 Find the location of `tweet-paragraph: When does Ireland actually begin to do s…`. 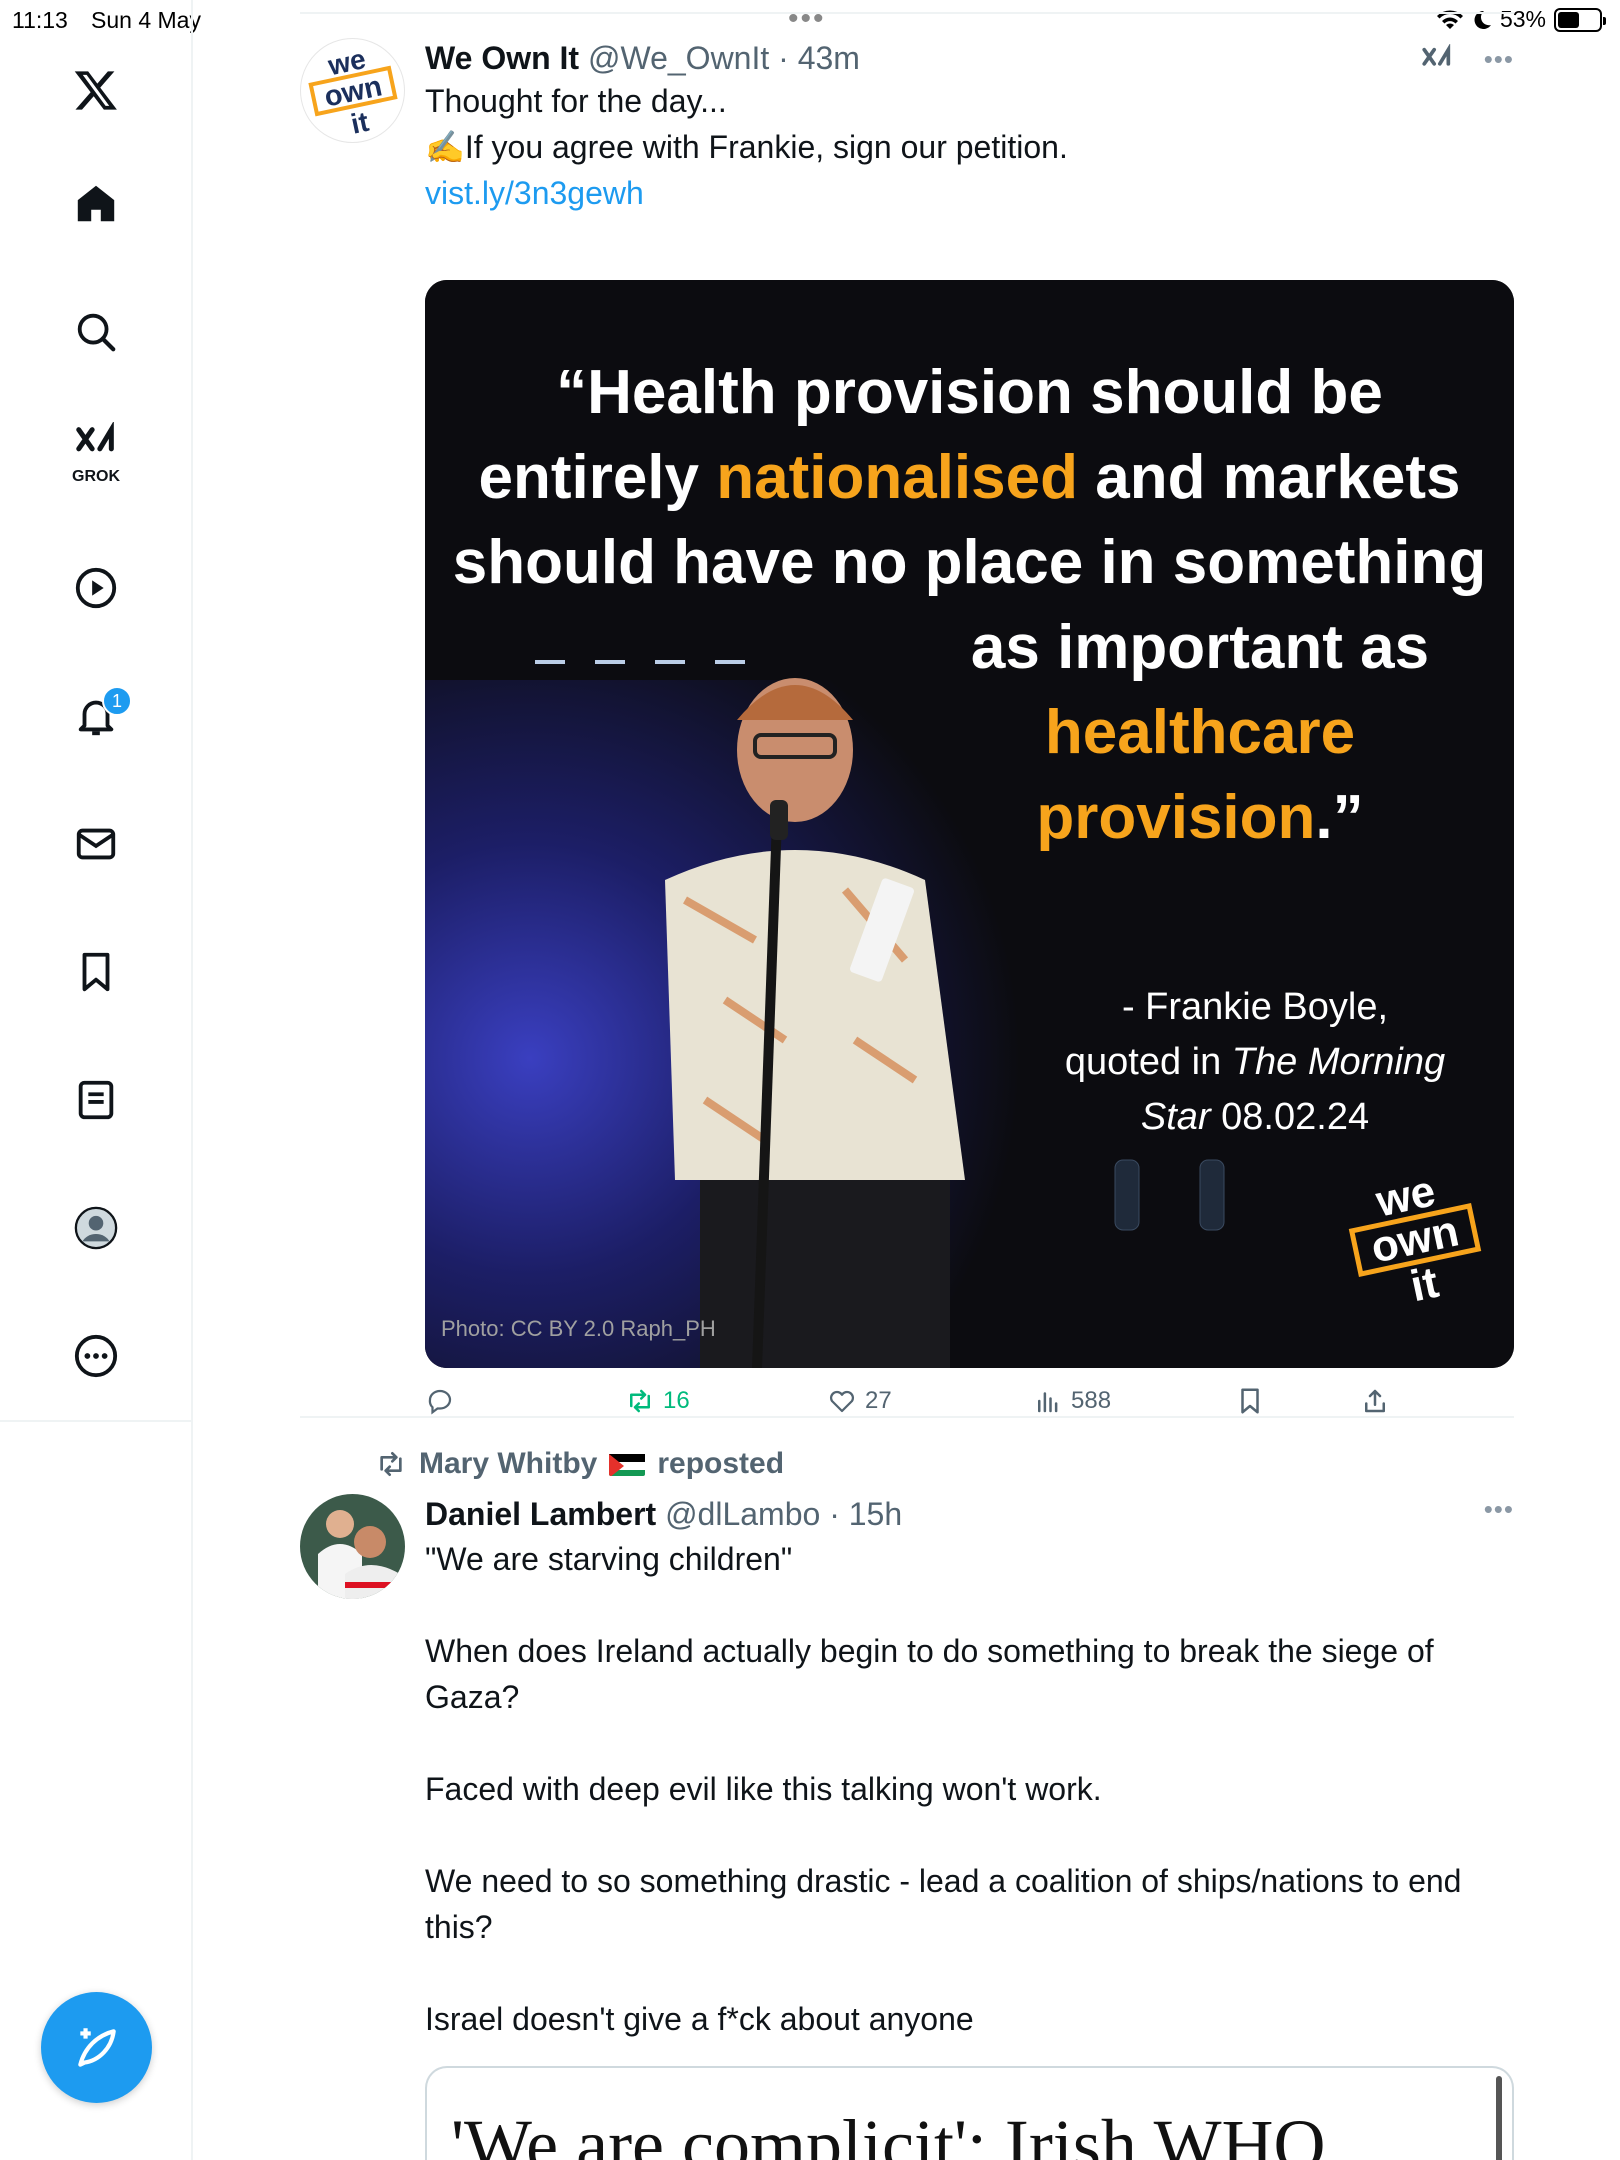

tweet-paragraph: When does Ireland actually begin to do s… is located at coordinates (929, 1674).